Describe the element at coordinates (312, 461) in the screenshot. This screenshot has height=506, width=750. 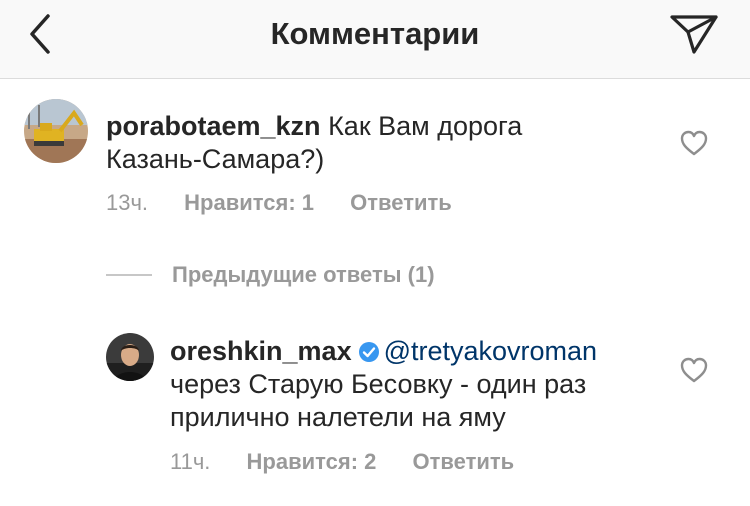
I see `likes-count: Нравится: 2` at that location.